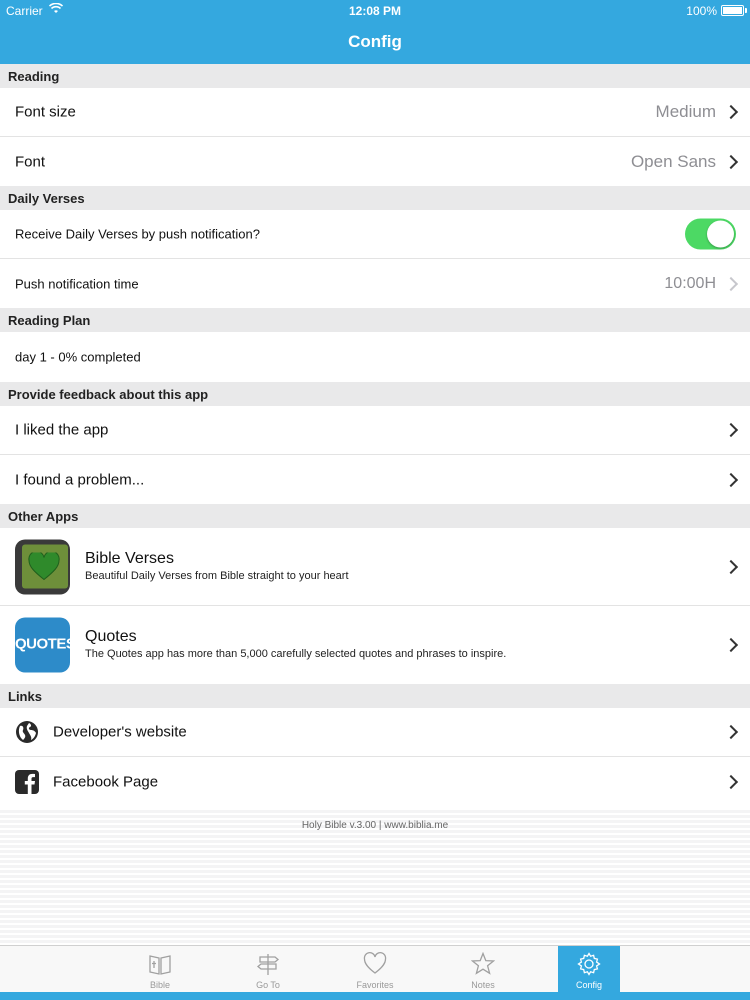 The width and height of the screenshot is (750, 1000). Describe the element at coordinates (746, 10) in the screenshot. I see `battery-tip` at that location.